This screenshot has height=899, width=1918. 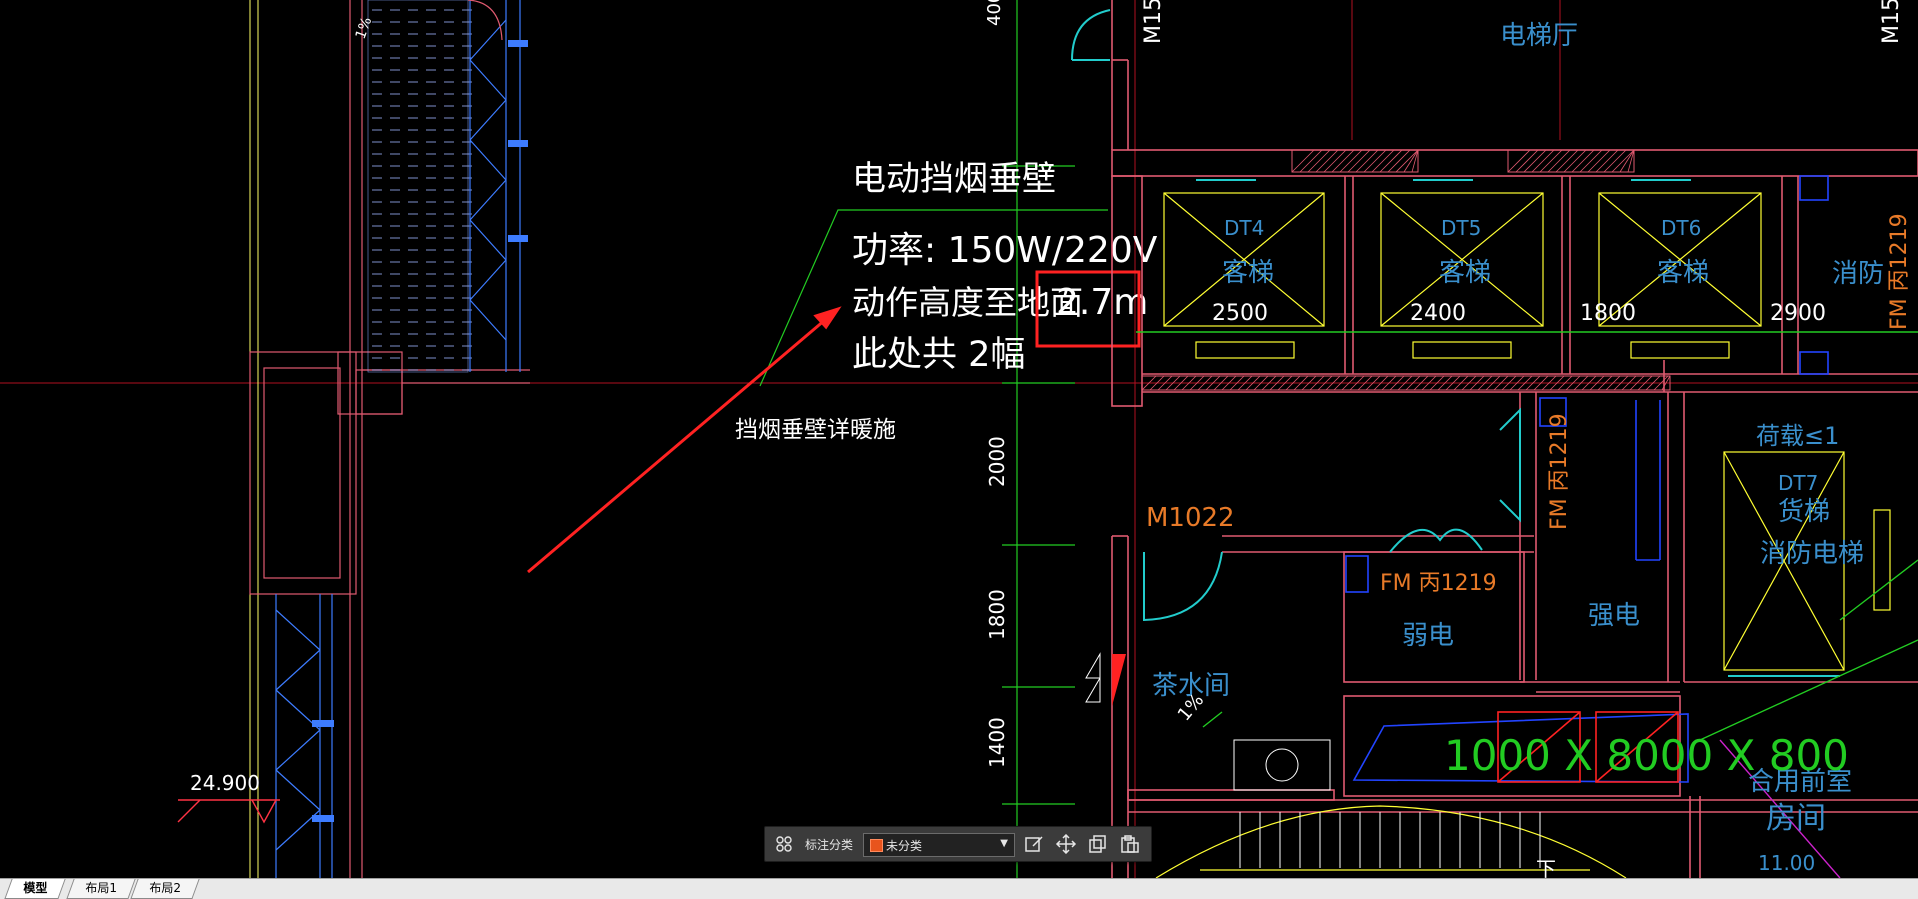 What do you see at coordinates (954, 179) in the screenshot?
I see `annotation-title: 电动挡烟垂壁` at bounding box center [954, 179].